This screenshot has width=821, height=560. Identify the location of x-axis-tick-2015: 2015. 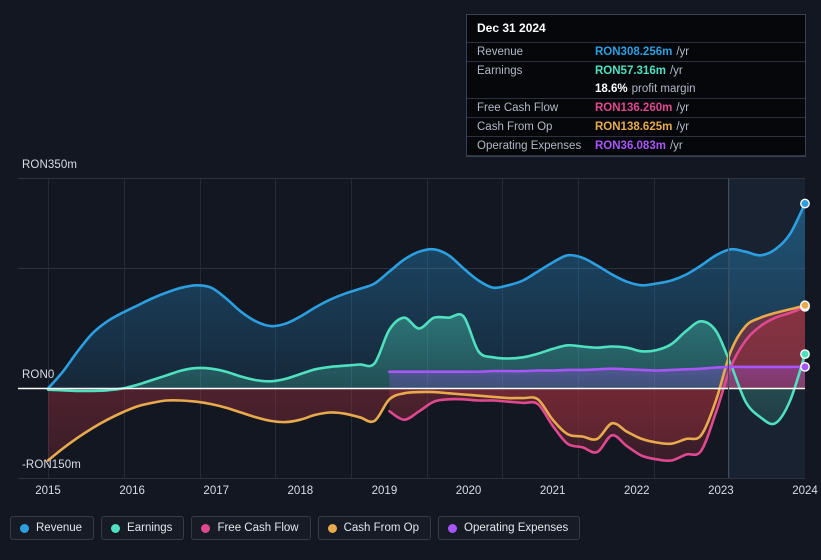
(48, 491).